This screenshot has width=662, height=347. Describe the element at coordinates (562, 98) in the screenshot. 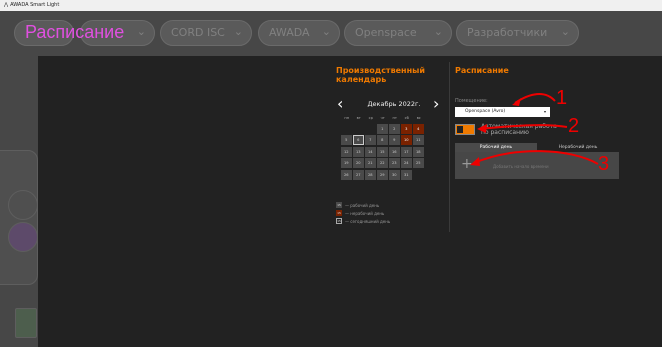

I see `annotation-label-1: 1` at that location.